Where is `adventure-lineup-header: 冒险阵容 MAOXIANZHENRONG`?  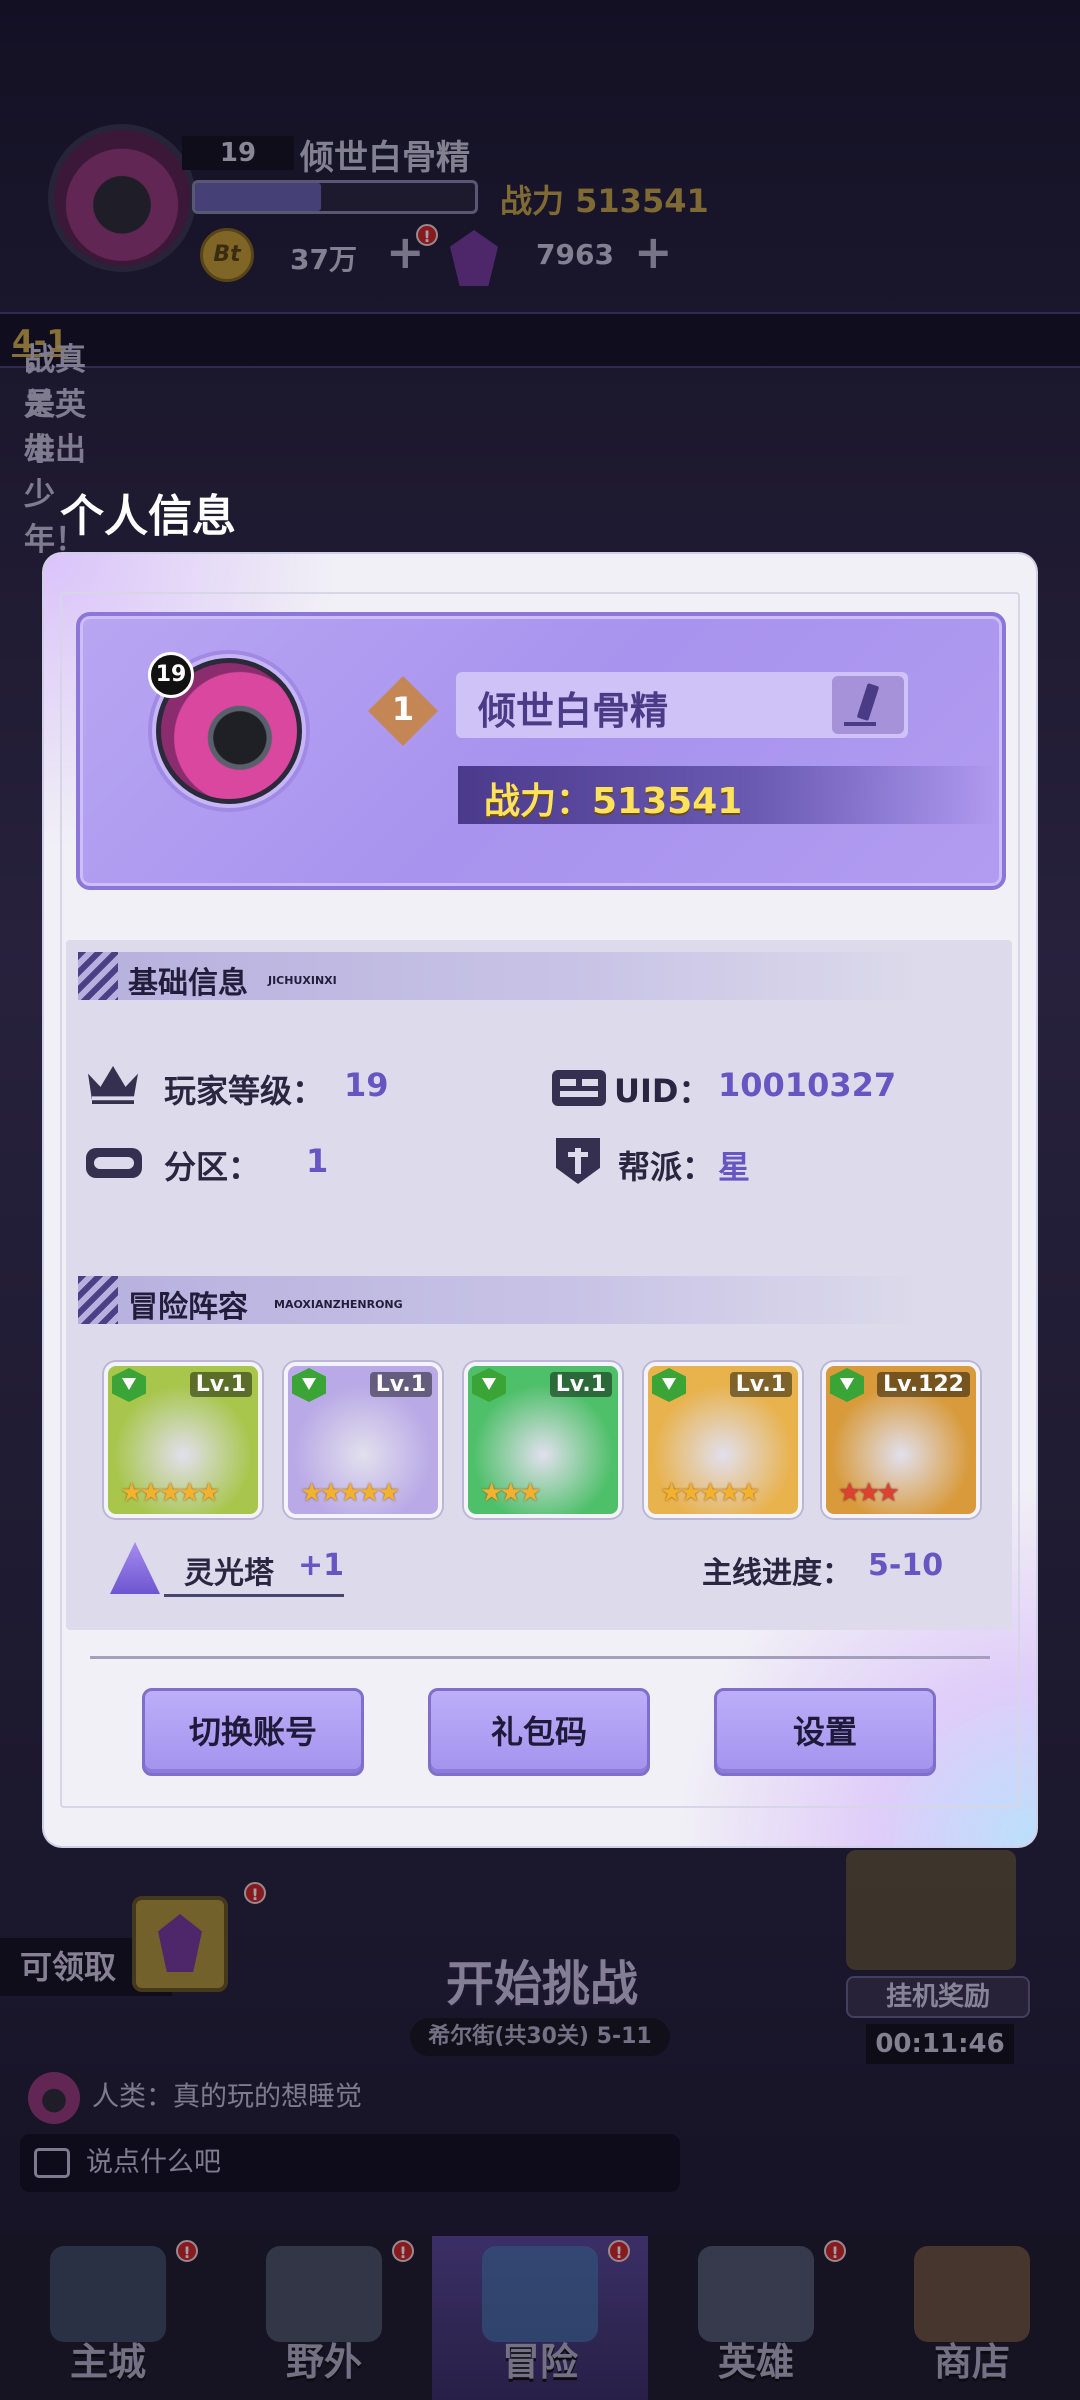
adventure-lineup-header: 冒险阵容 MAOXIANZHENRONG is located at coordinates (508, 1300).